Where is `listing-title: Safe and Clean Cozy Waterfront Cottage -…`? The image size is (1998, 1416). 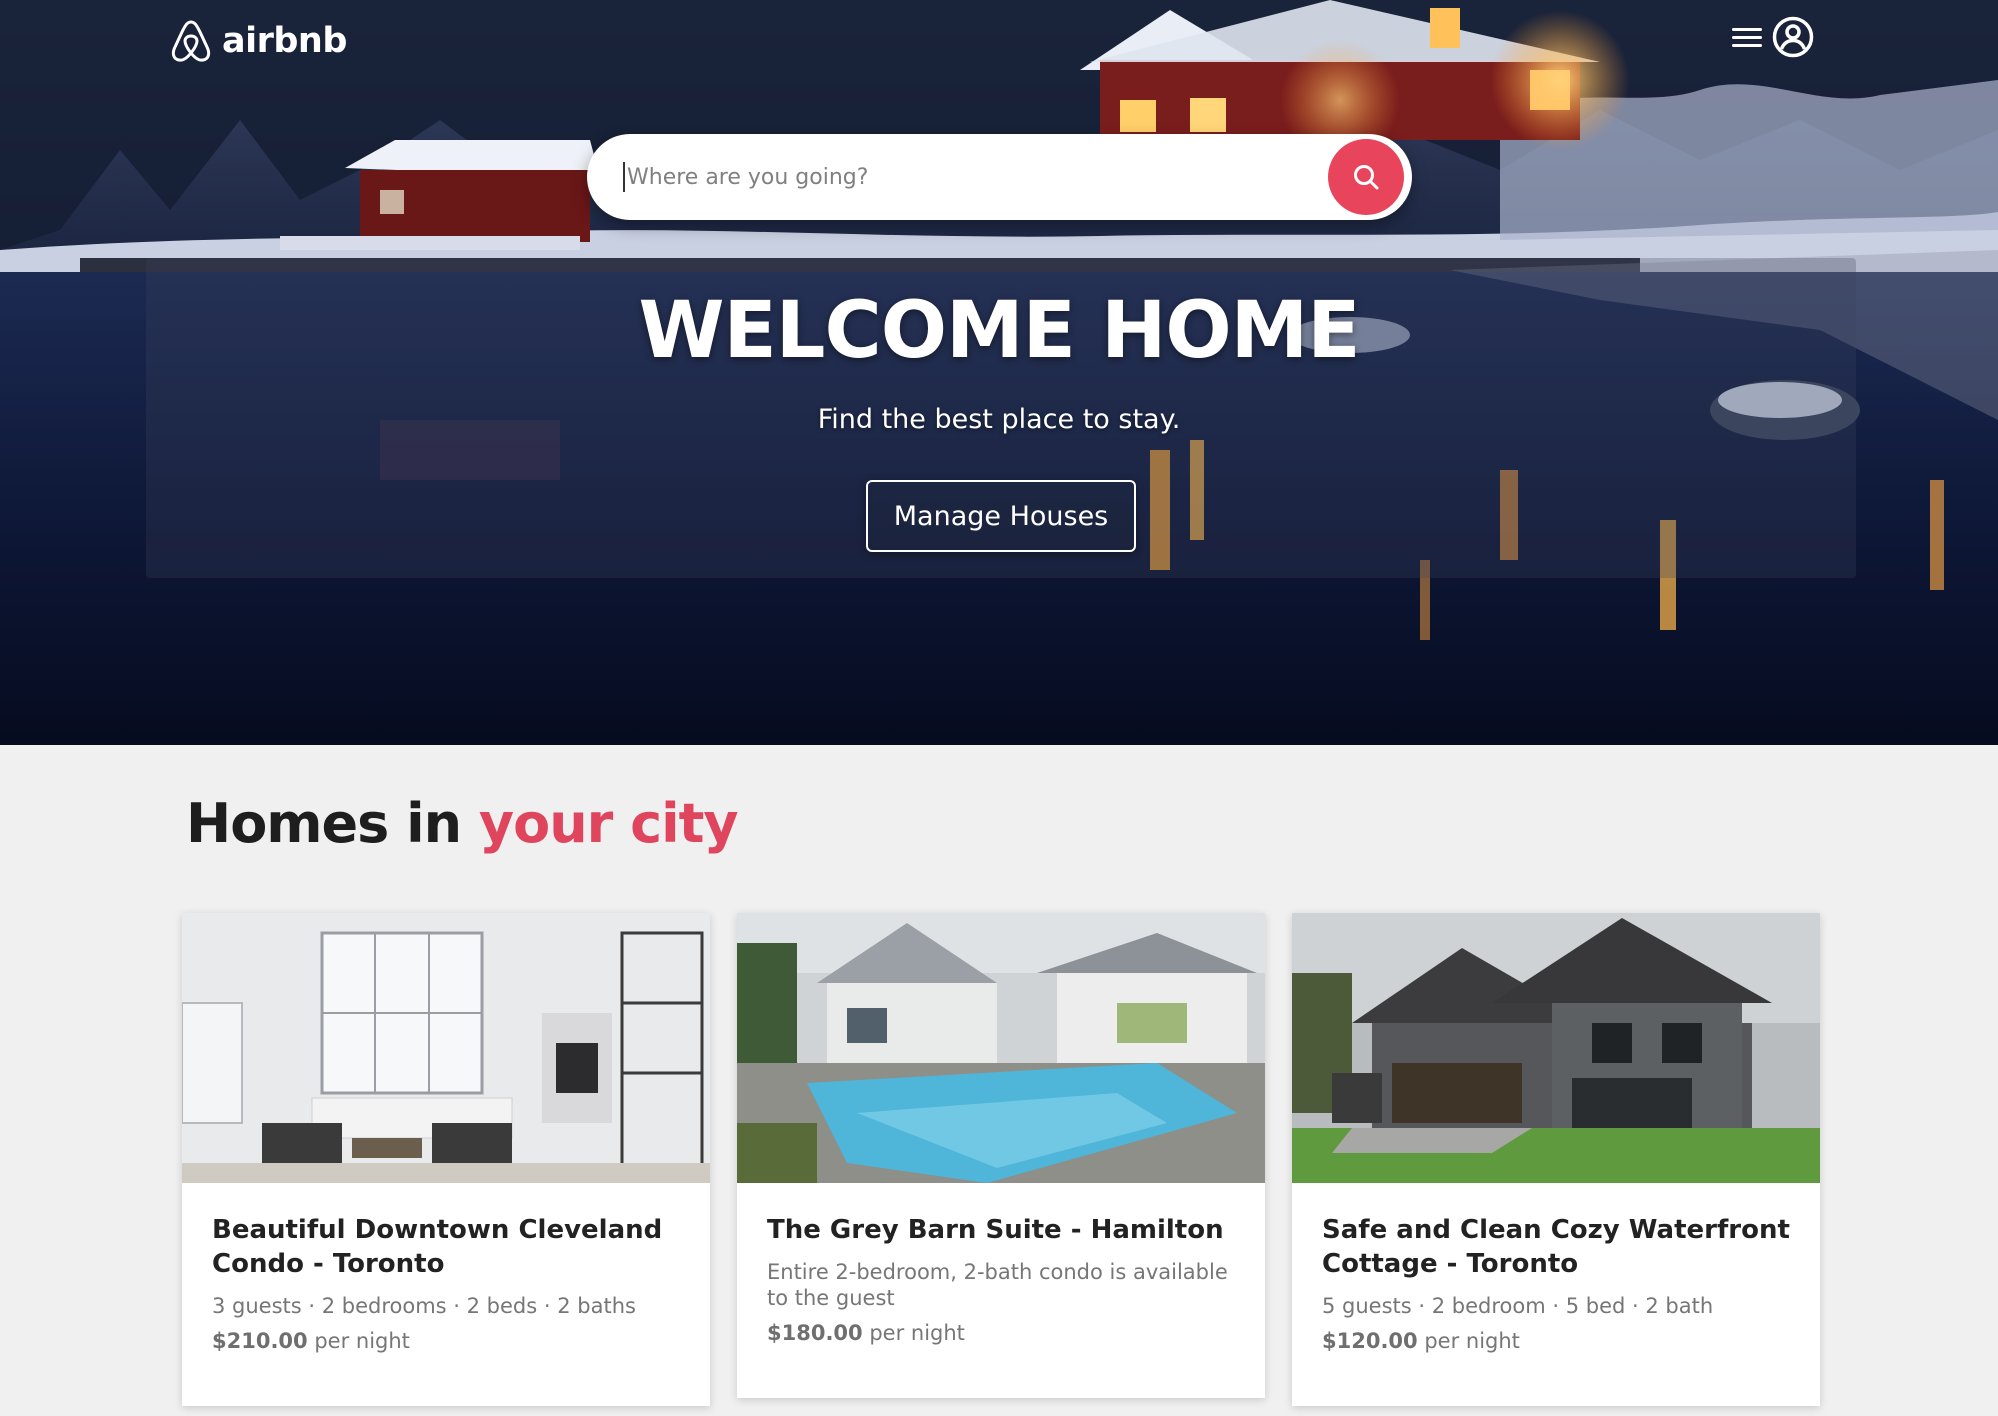
listing-title: Safe and Clean Cozy Waterfront Cottage -… is located at coordinates (1556, 1247).